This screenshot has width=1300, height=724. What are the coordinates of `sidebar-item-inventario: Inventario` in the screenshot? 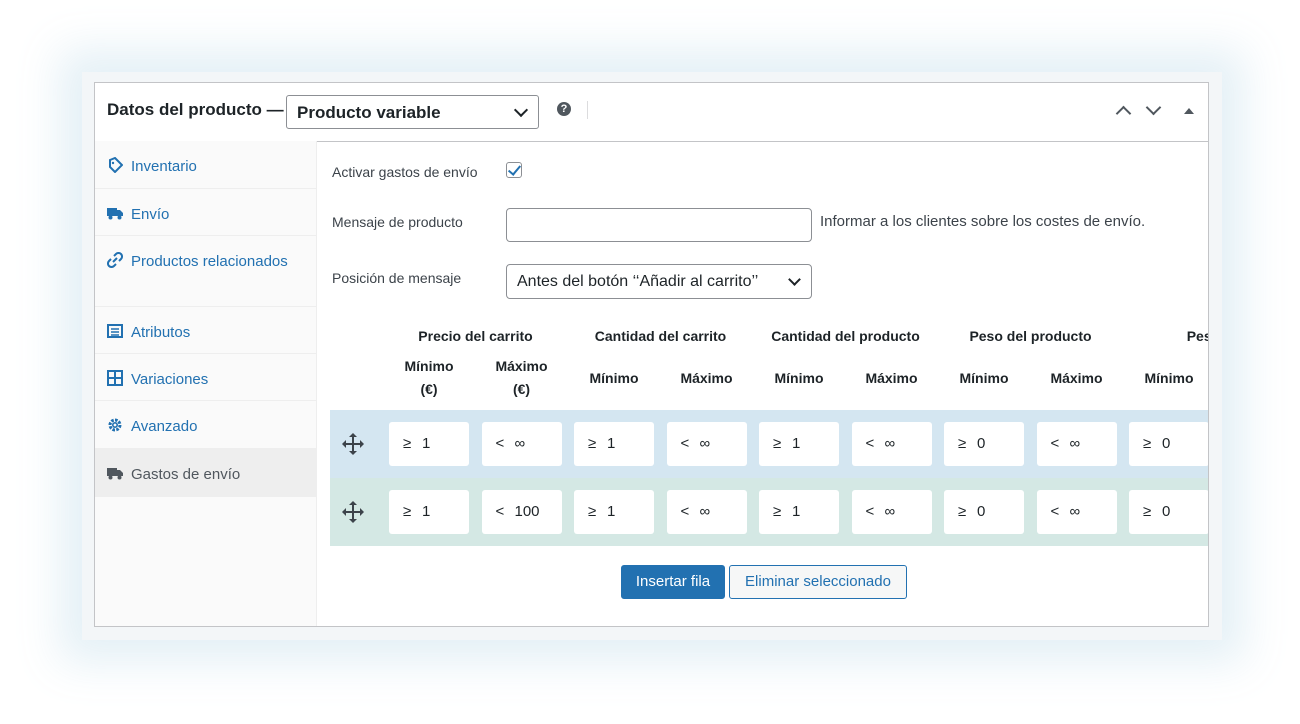 It's located at (205, 165).